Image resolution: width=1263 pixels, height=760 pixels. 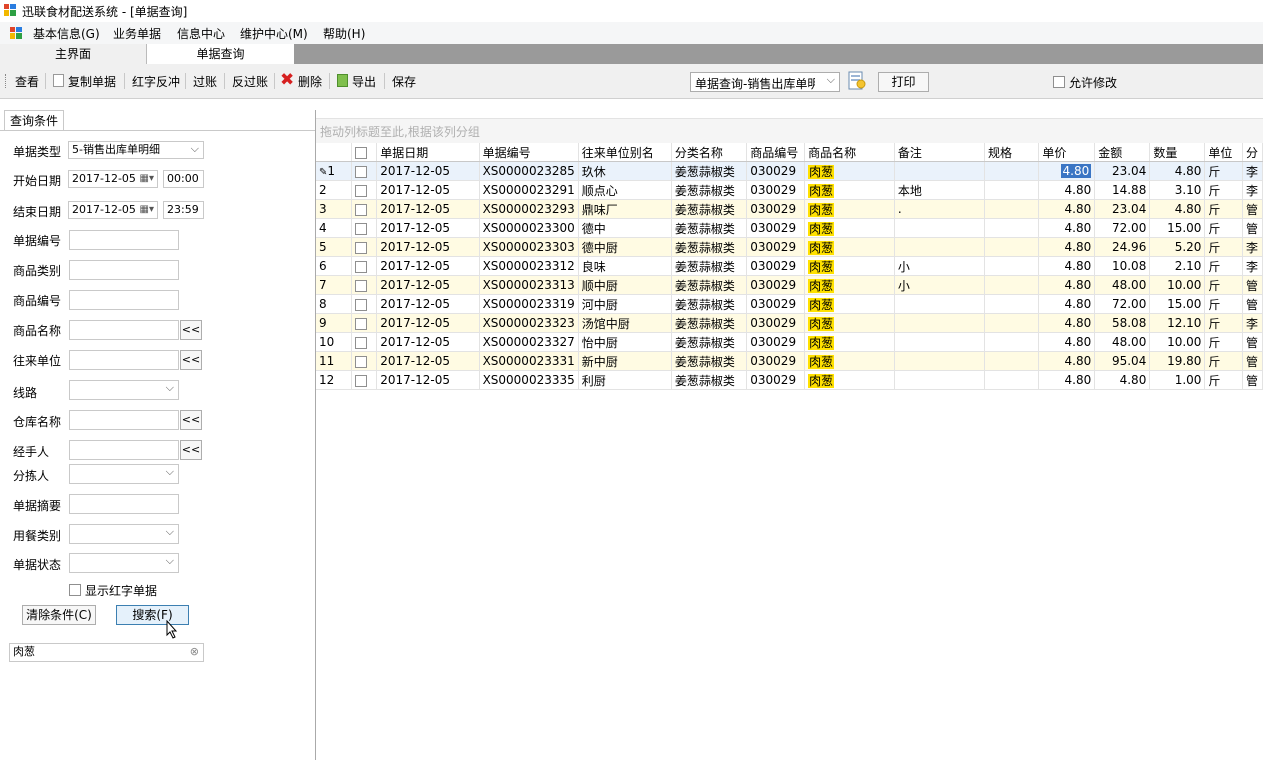 What do you see at coordinates (428, 152) in the screenshot?
I see `col-header-date: 单据日期` at bounding box center [428, 152].